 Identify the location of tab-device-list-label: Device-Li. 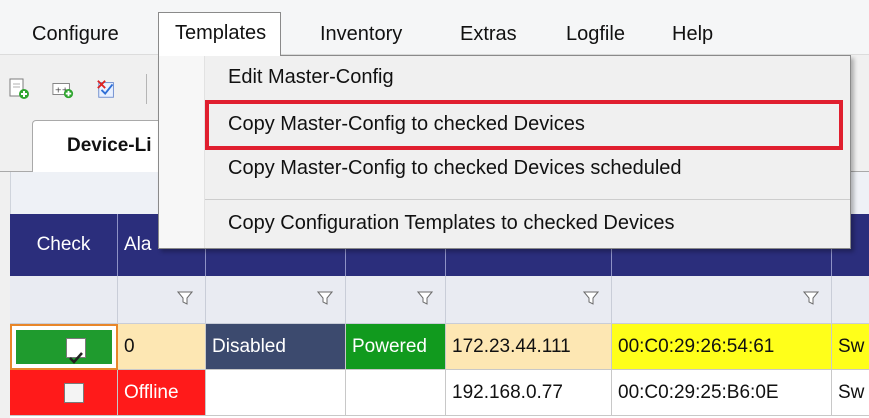
(109, 145).